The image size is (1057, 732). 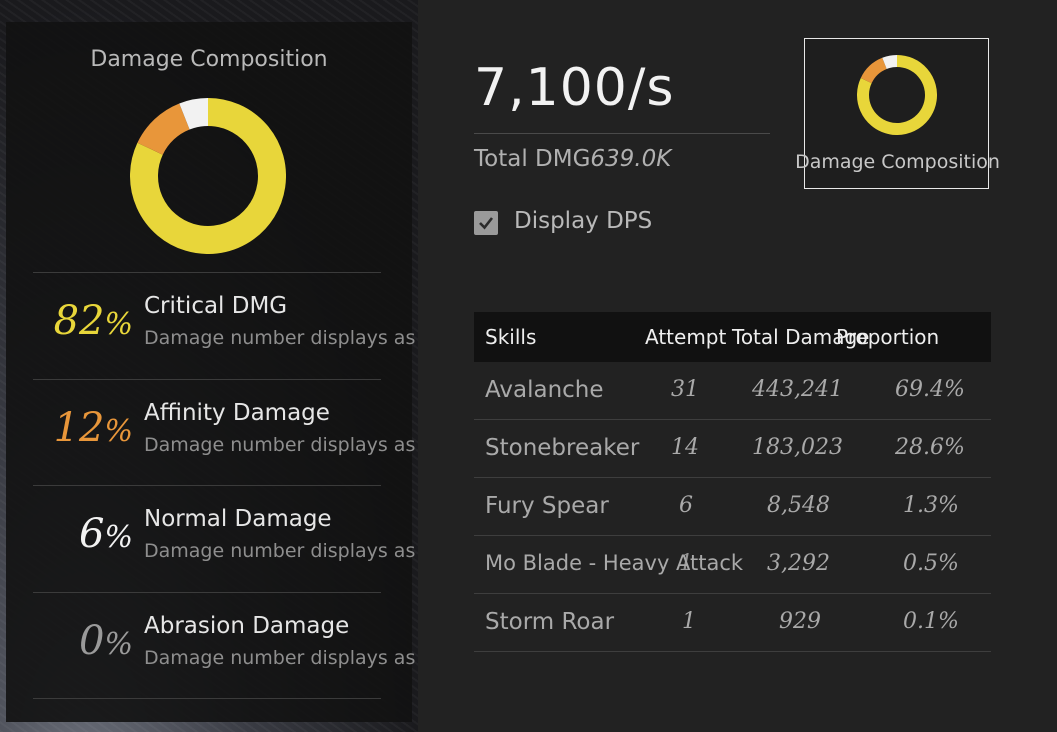 What do you see at coordinates (237, 413) in the screenshot?
I see `composition-name: Affinity Damage` at bounding box center [237, 413].